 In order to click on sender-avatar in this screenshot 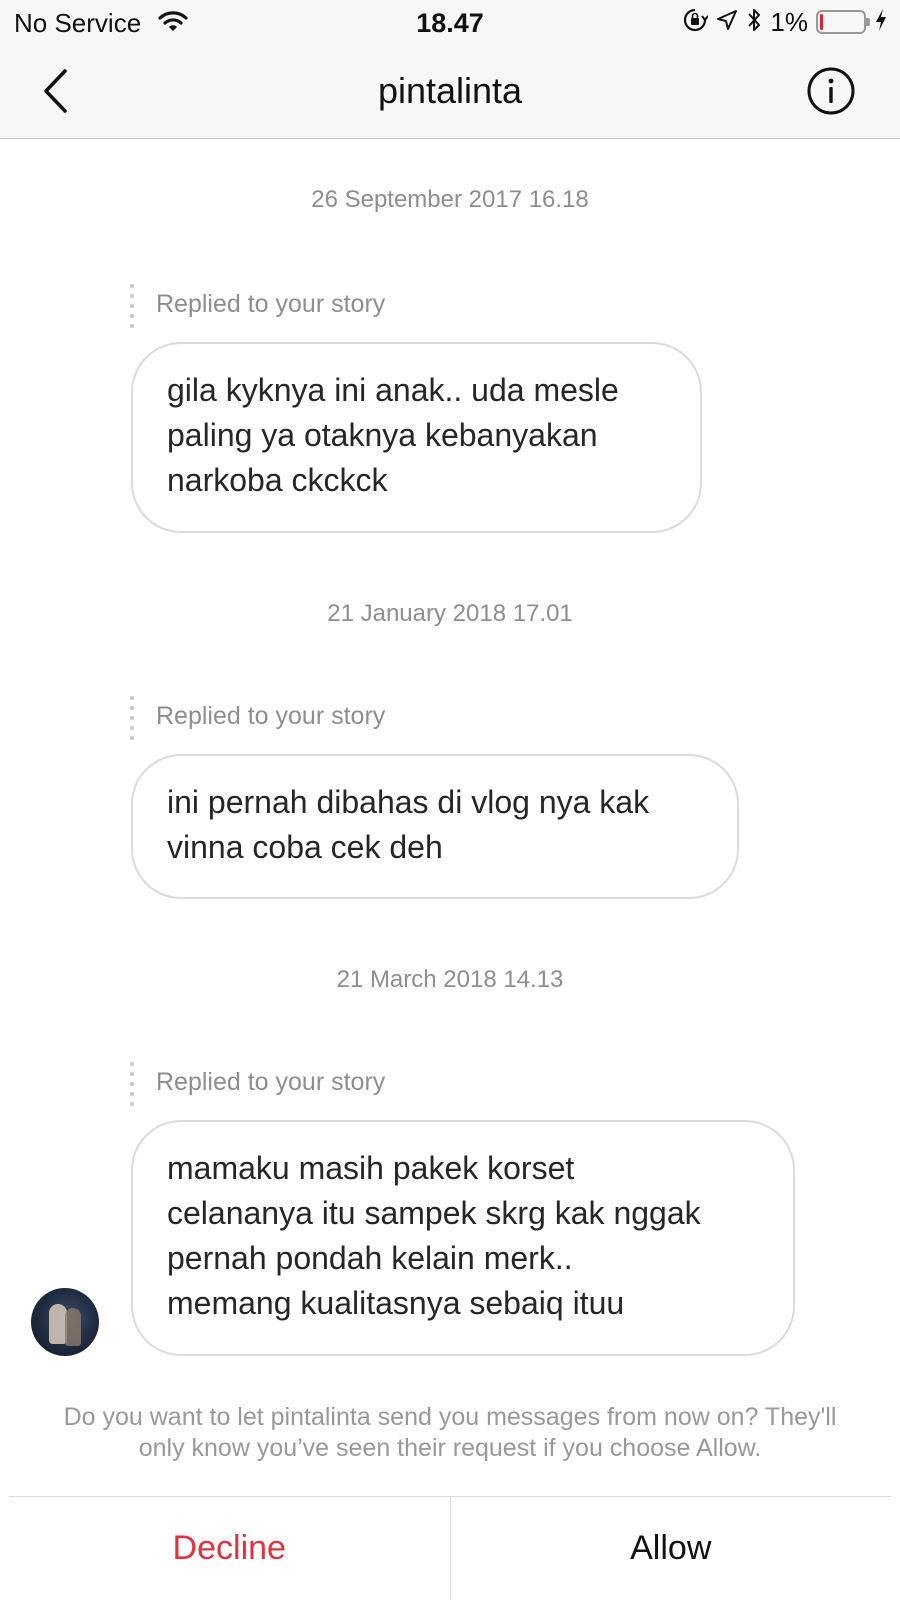, I will do `click(65, 1322)`.